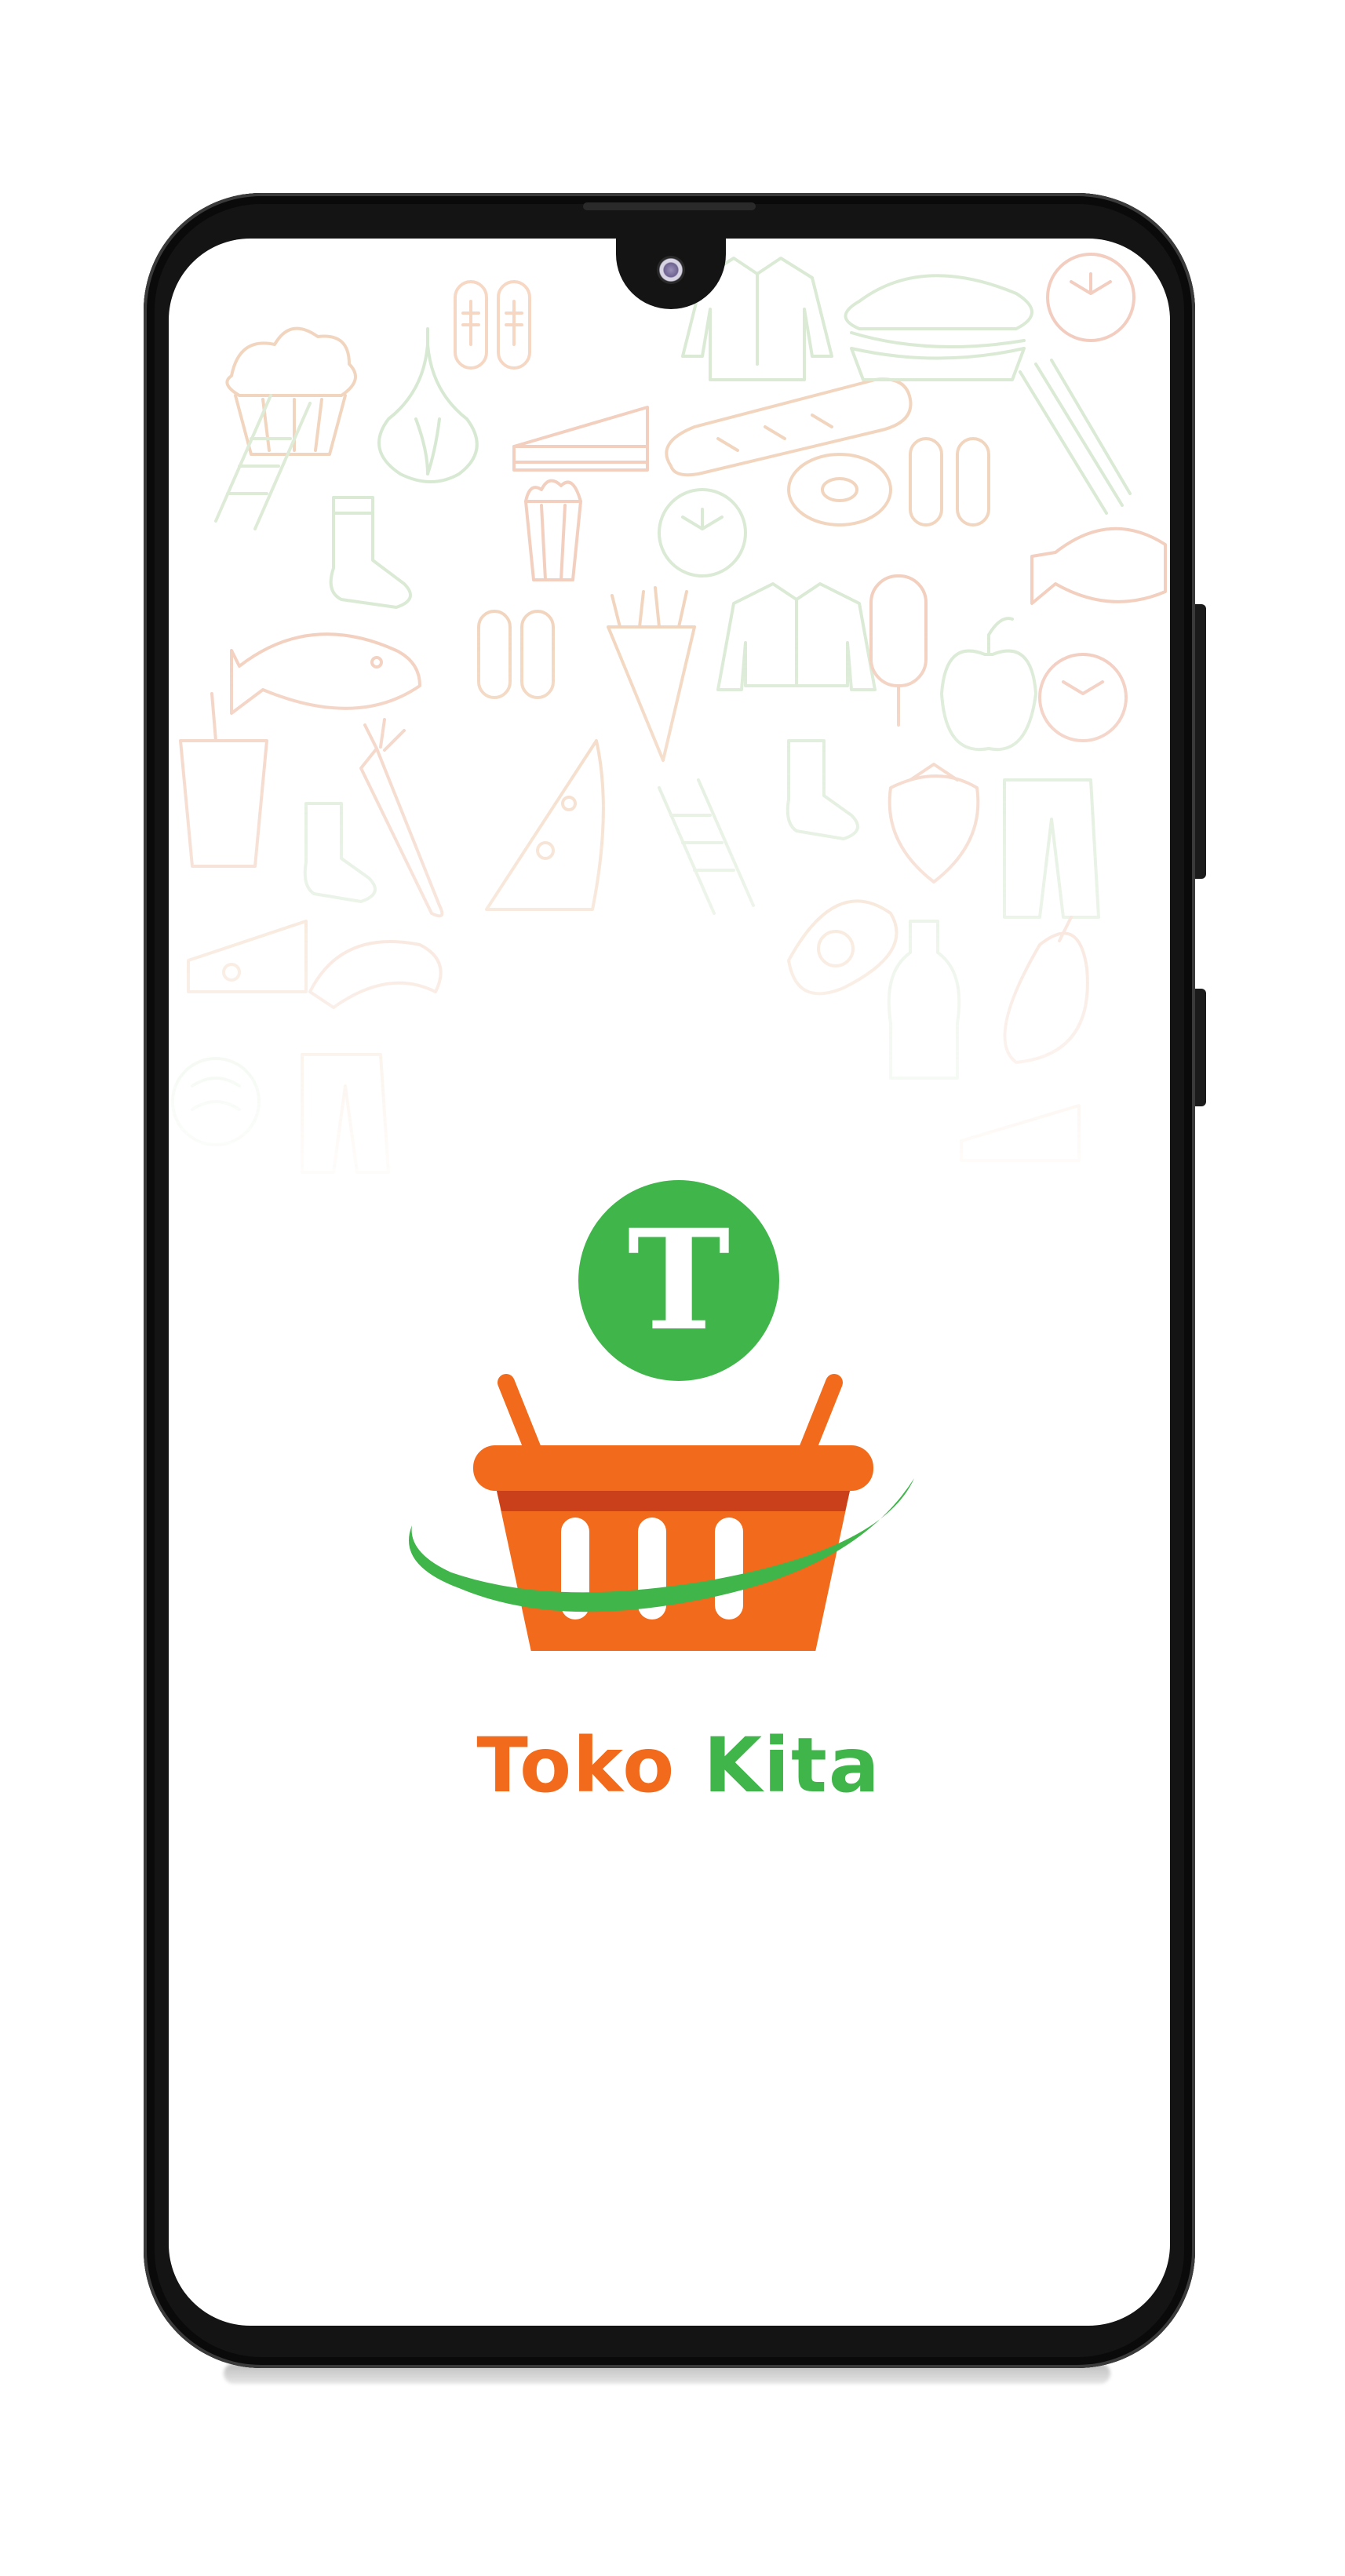  I want to click on logo-letter: T, so click(679, 1280).